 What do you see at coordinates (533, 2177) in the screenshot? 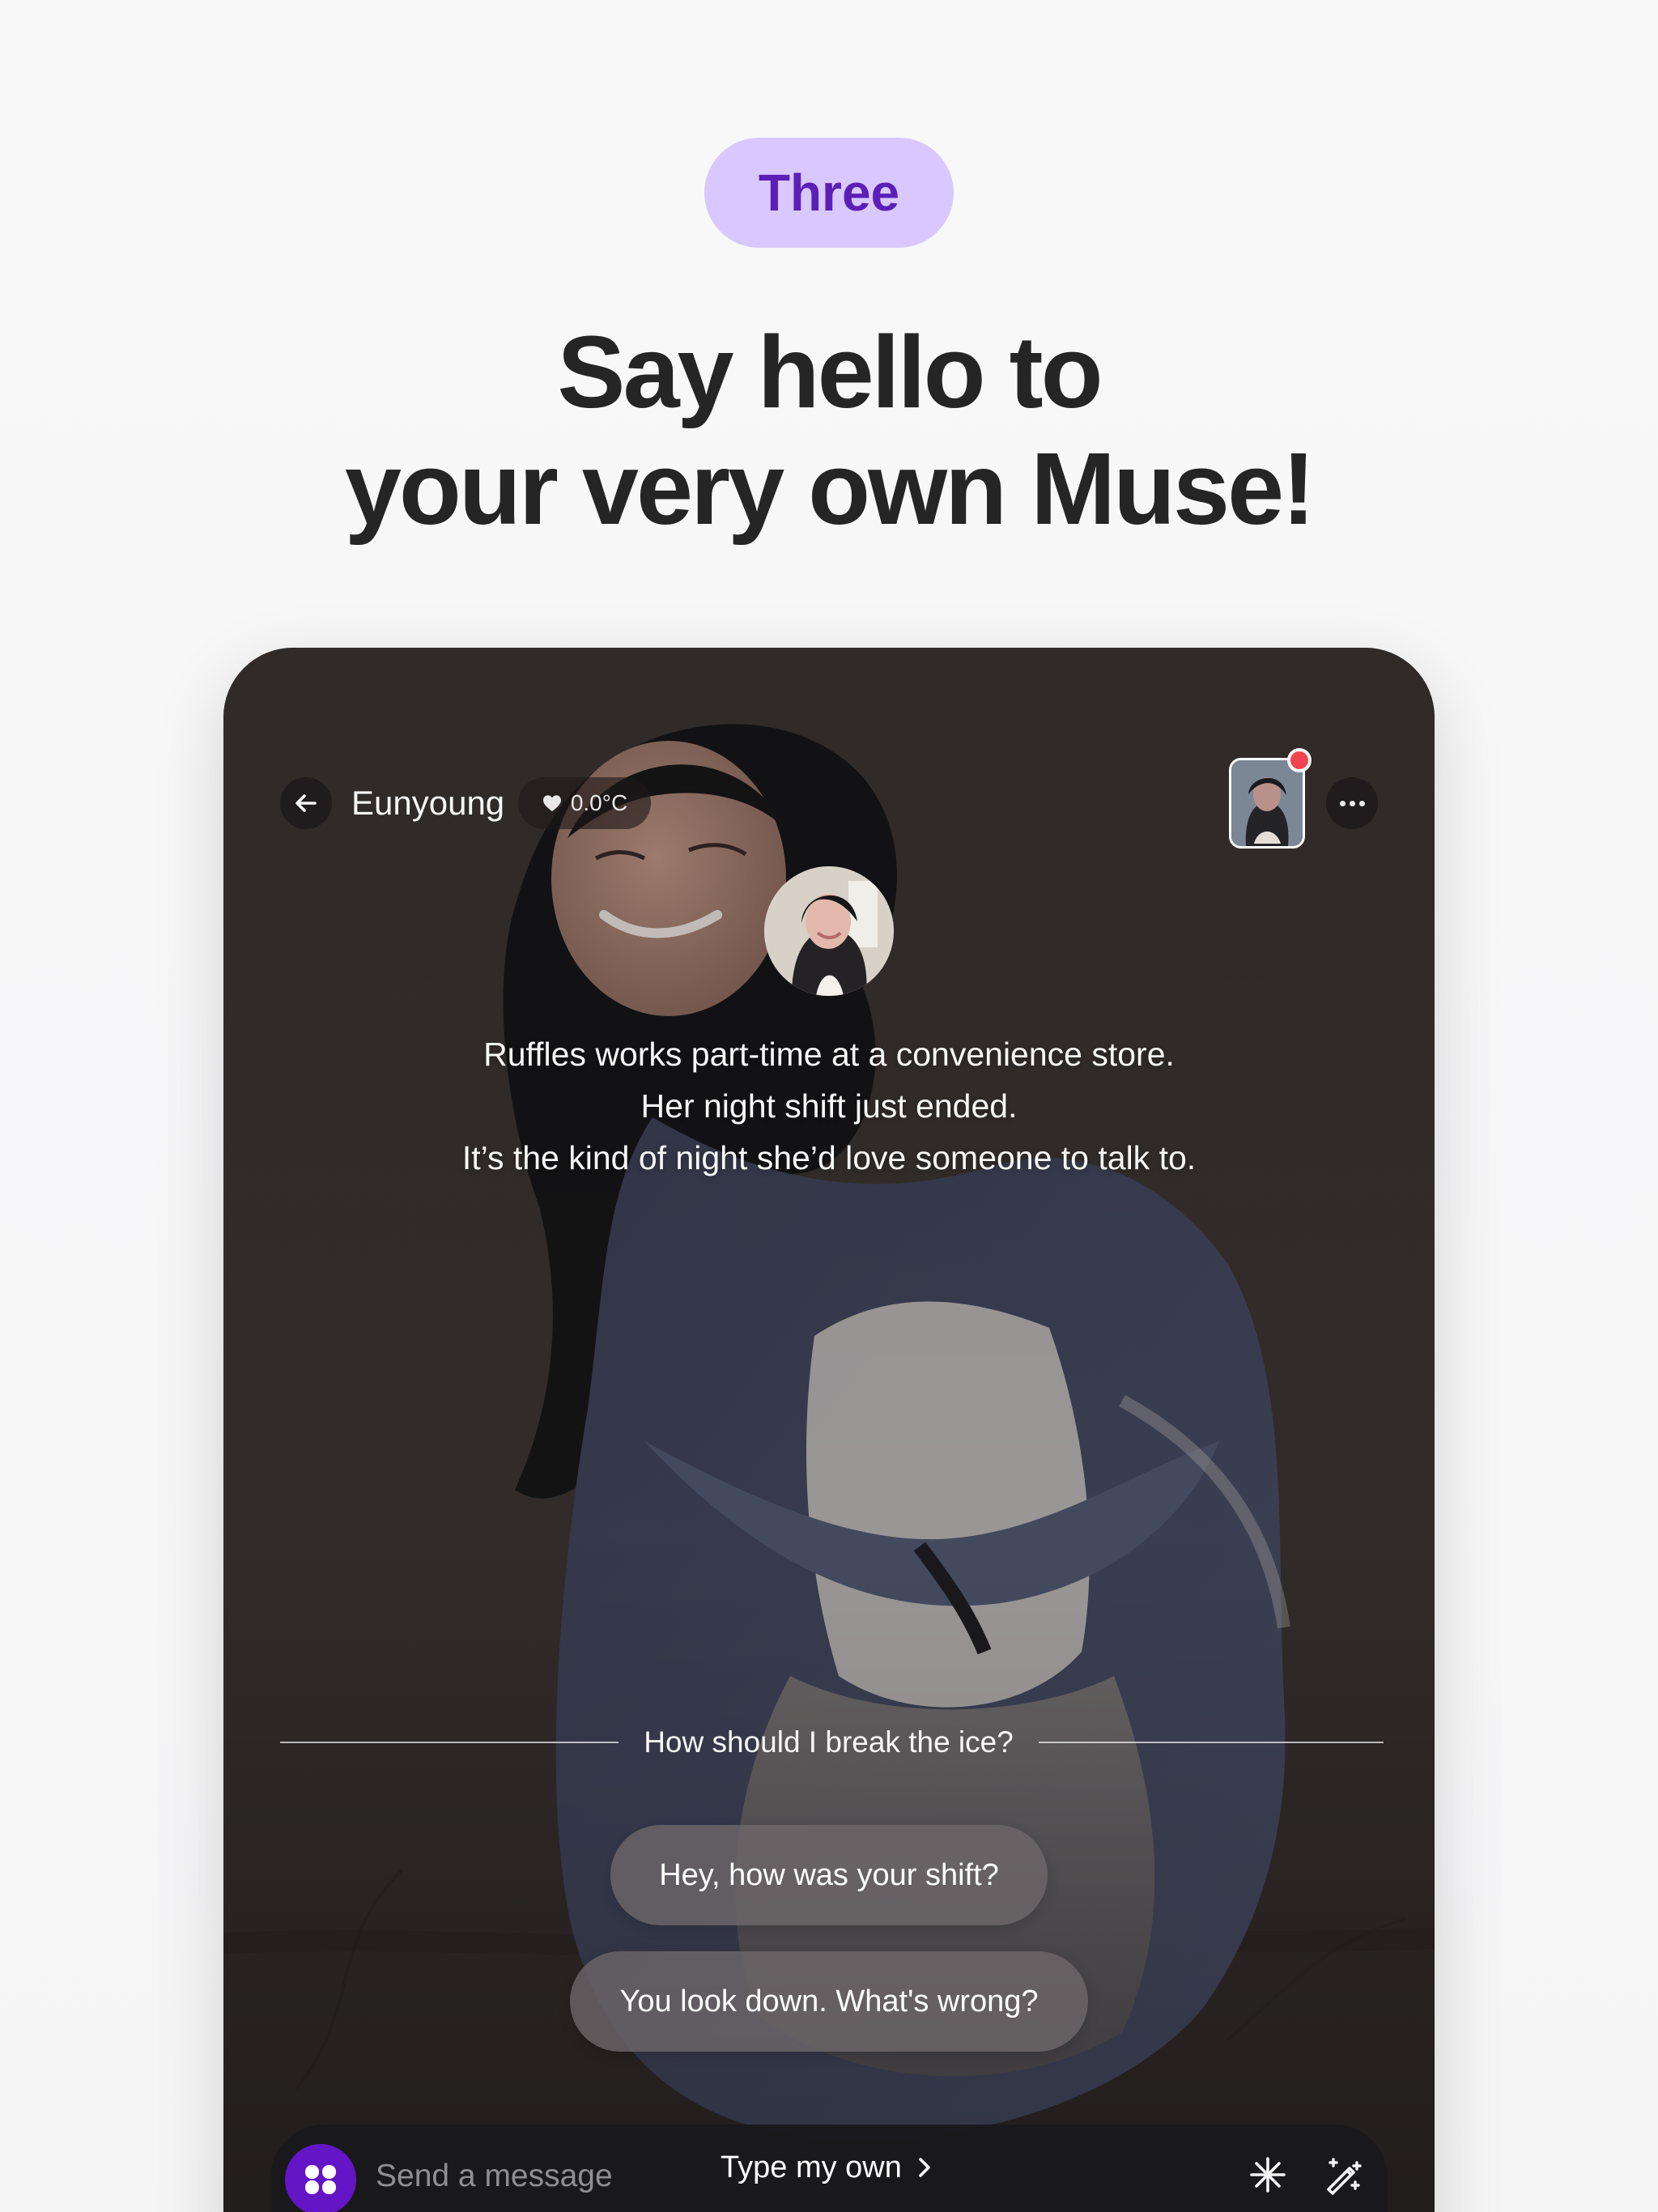
I see `message-input` at bounding box center [533, 2177].